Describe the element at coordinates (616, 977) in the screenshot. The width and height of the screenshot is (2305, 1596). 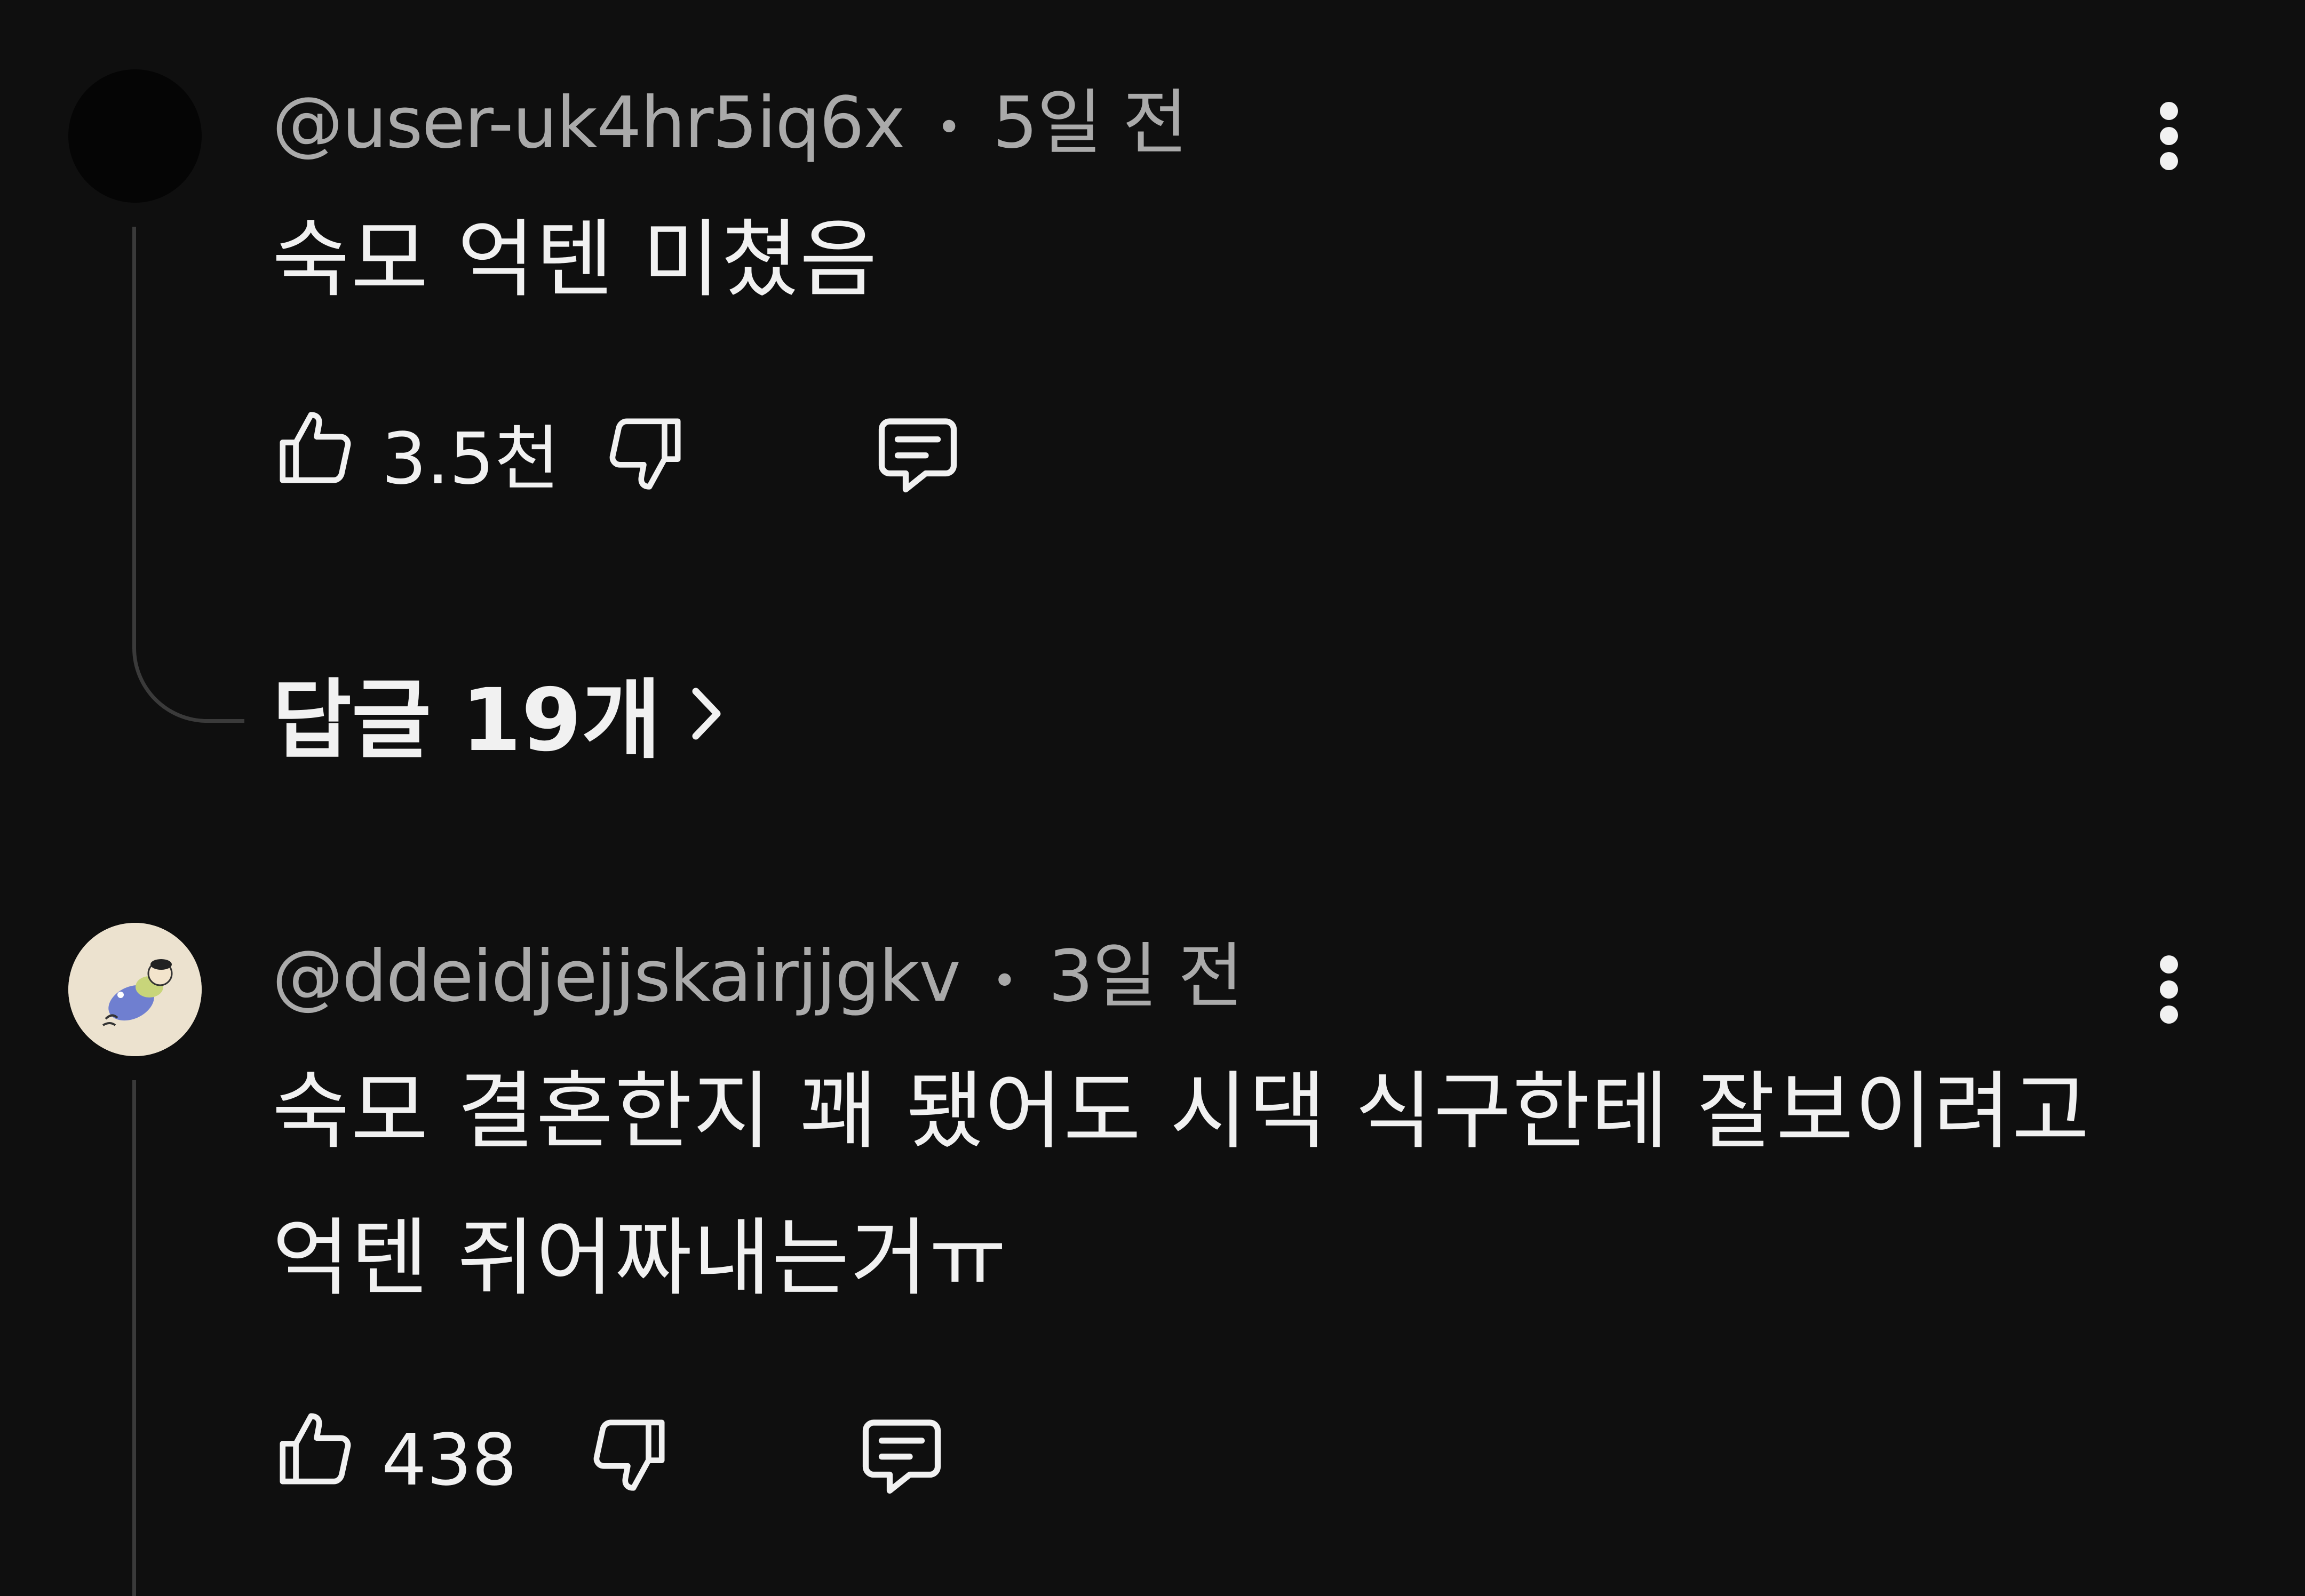
I see `author-handle: @ddeidjejjskairjjgkv` at that location.